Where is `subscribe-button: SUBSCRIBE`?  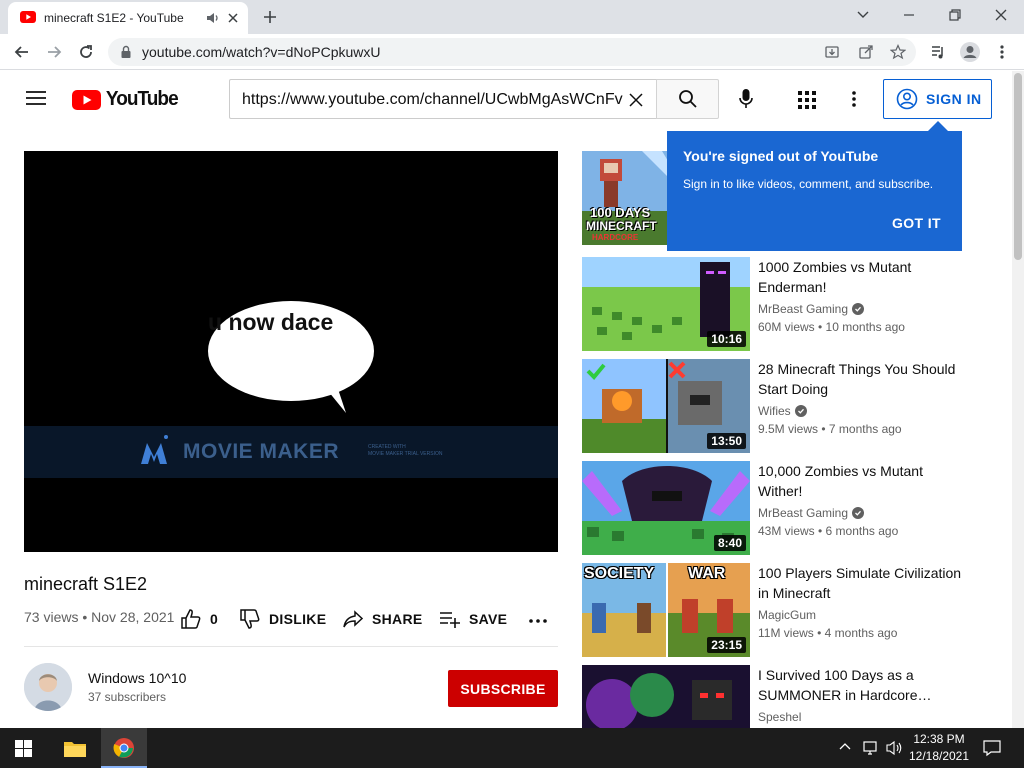 subscribe-button: SUBSCRIBE is located at coordinates (503, 688).